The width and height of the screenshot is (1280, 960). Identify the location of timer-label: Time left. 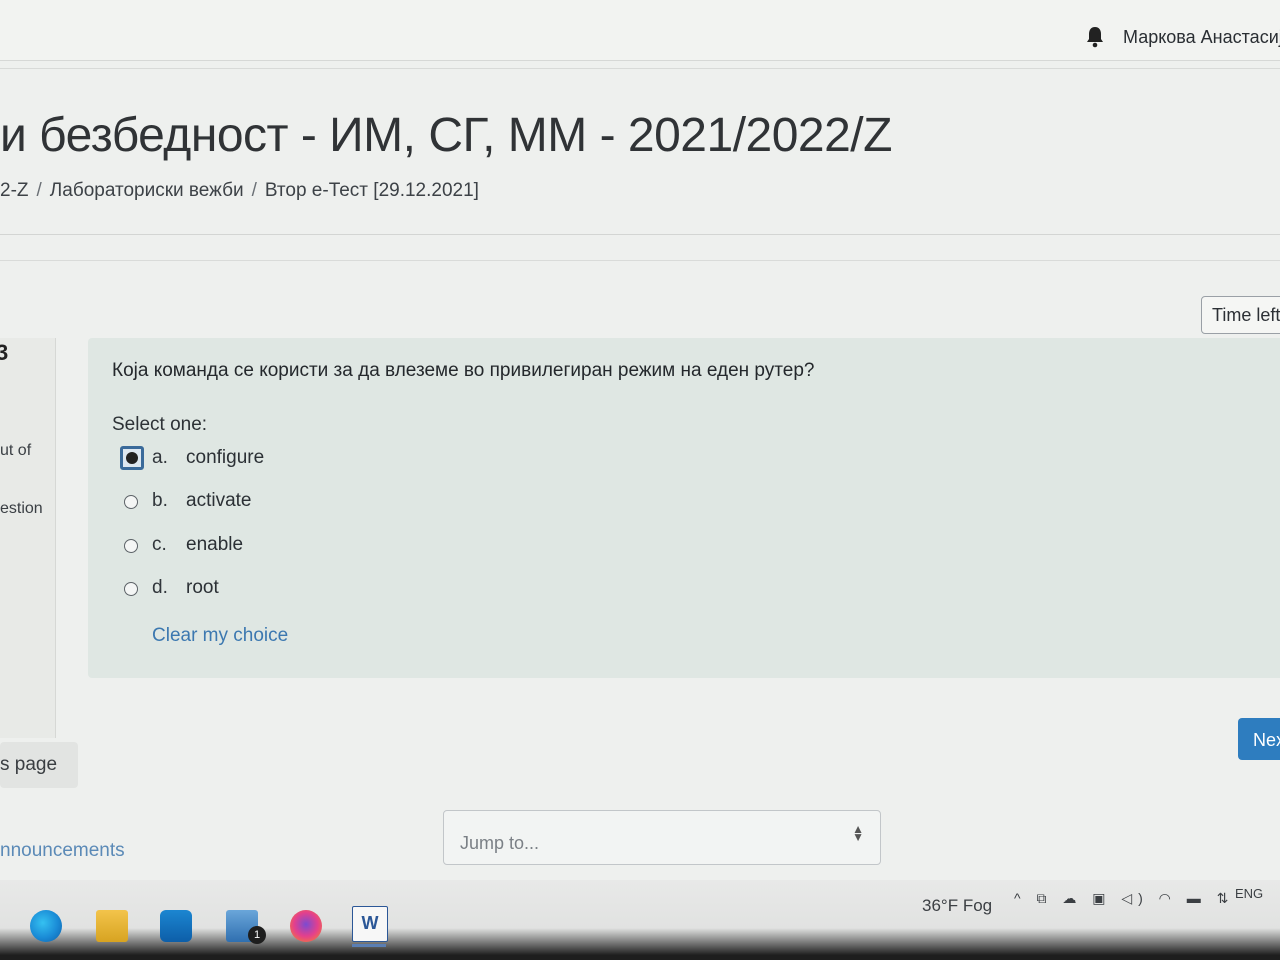
(1246, 315).